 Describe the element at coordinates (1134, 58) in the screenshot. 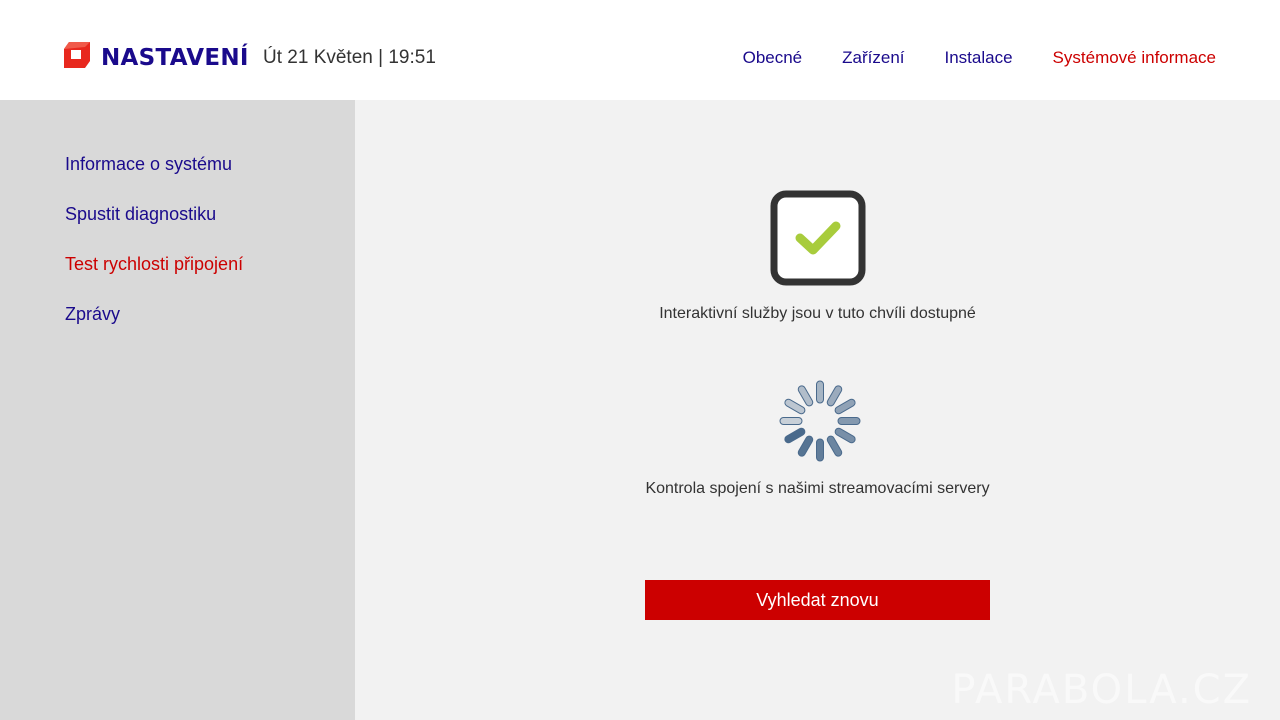

I see `nav-tab-systemove-informace: Systémové informace` at that location.